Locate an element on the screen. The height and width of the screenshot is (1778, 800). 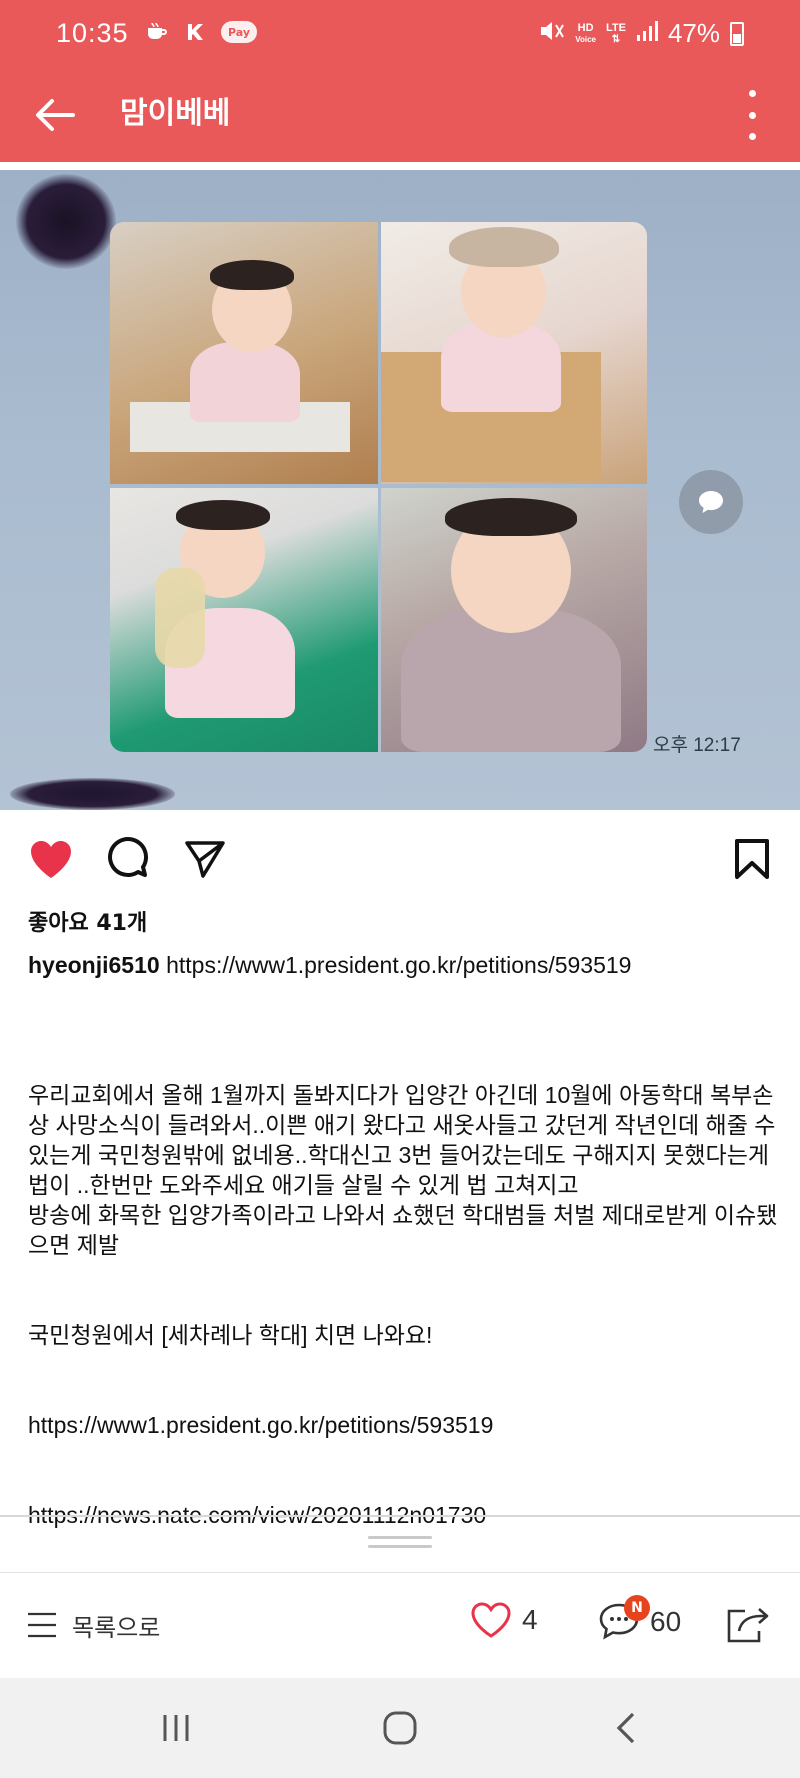
signal-icon is located at coordinates (647, 33).